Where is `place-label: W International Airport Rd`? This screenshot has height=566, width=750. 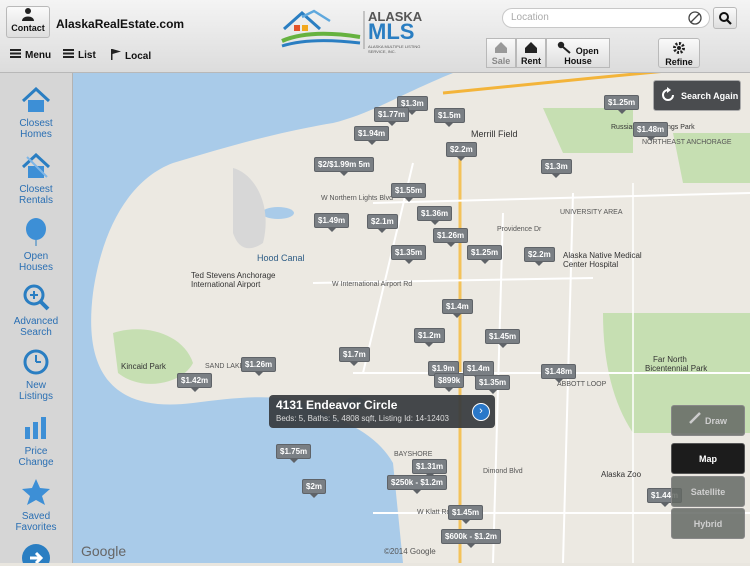
place-label: W International Airport Rd is located at coordinates (372, 284).